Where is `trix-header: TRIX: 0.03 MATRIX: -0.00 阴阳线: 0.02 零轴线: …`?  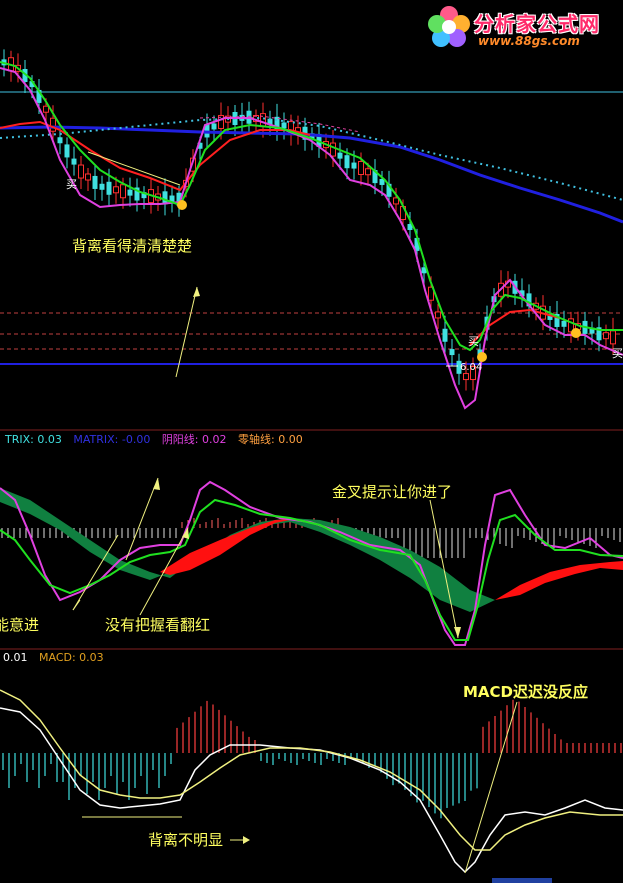
trix-header: TRIX: 0.03 MATRIX: -0.00 阴阳线: 0.02 零轴线: … is located at coordinates (153, 439).